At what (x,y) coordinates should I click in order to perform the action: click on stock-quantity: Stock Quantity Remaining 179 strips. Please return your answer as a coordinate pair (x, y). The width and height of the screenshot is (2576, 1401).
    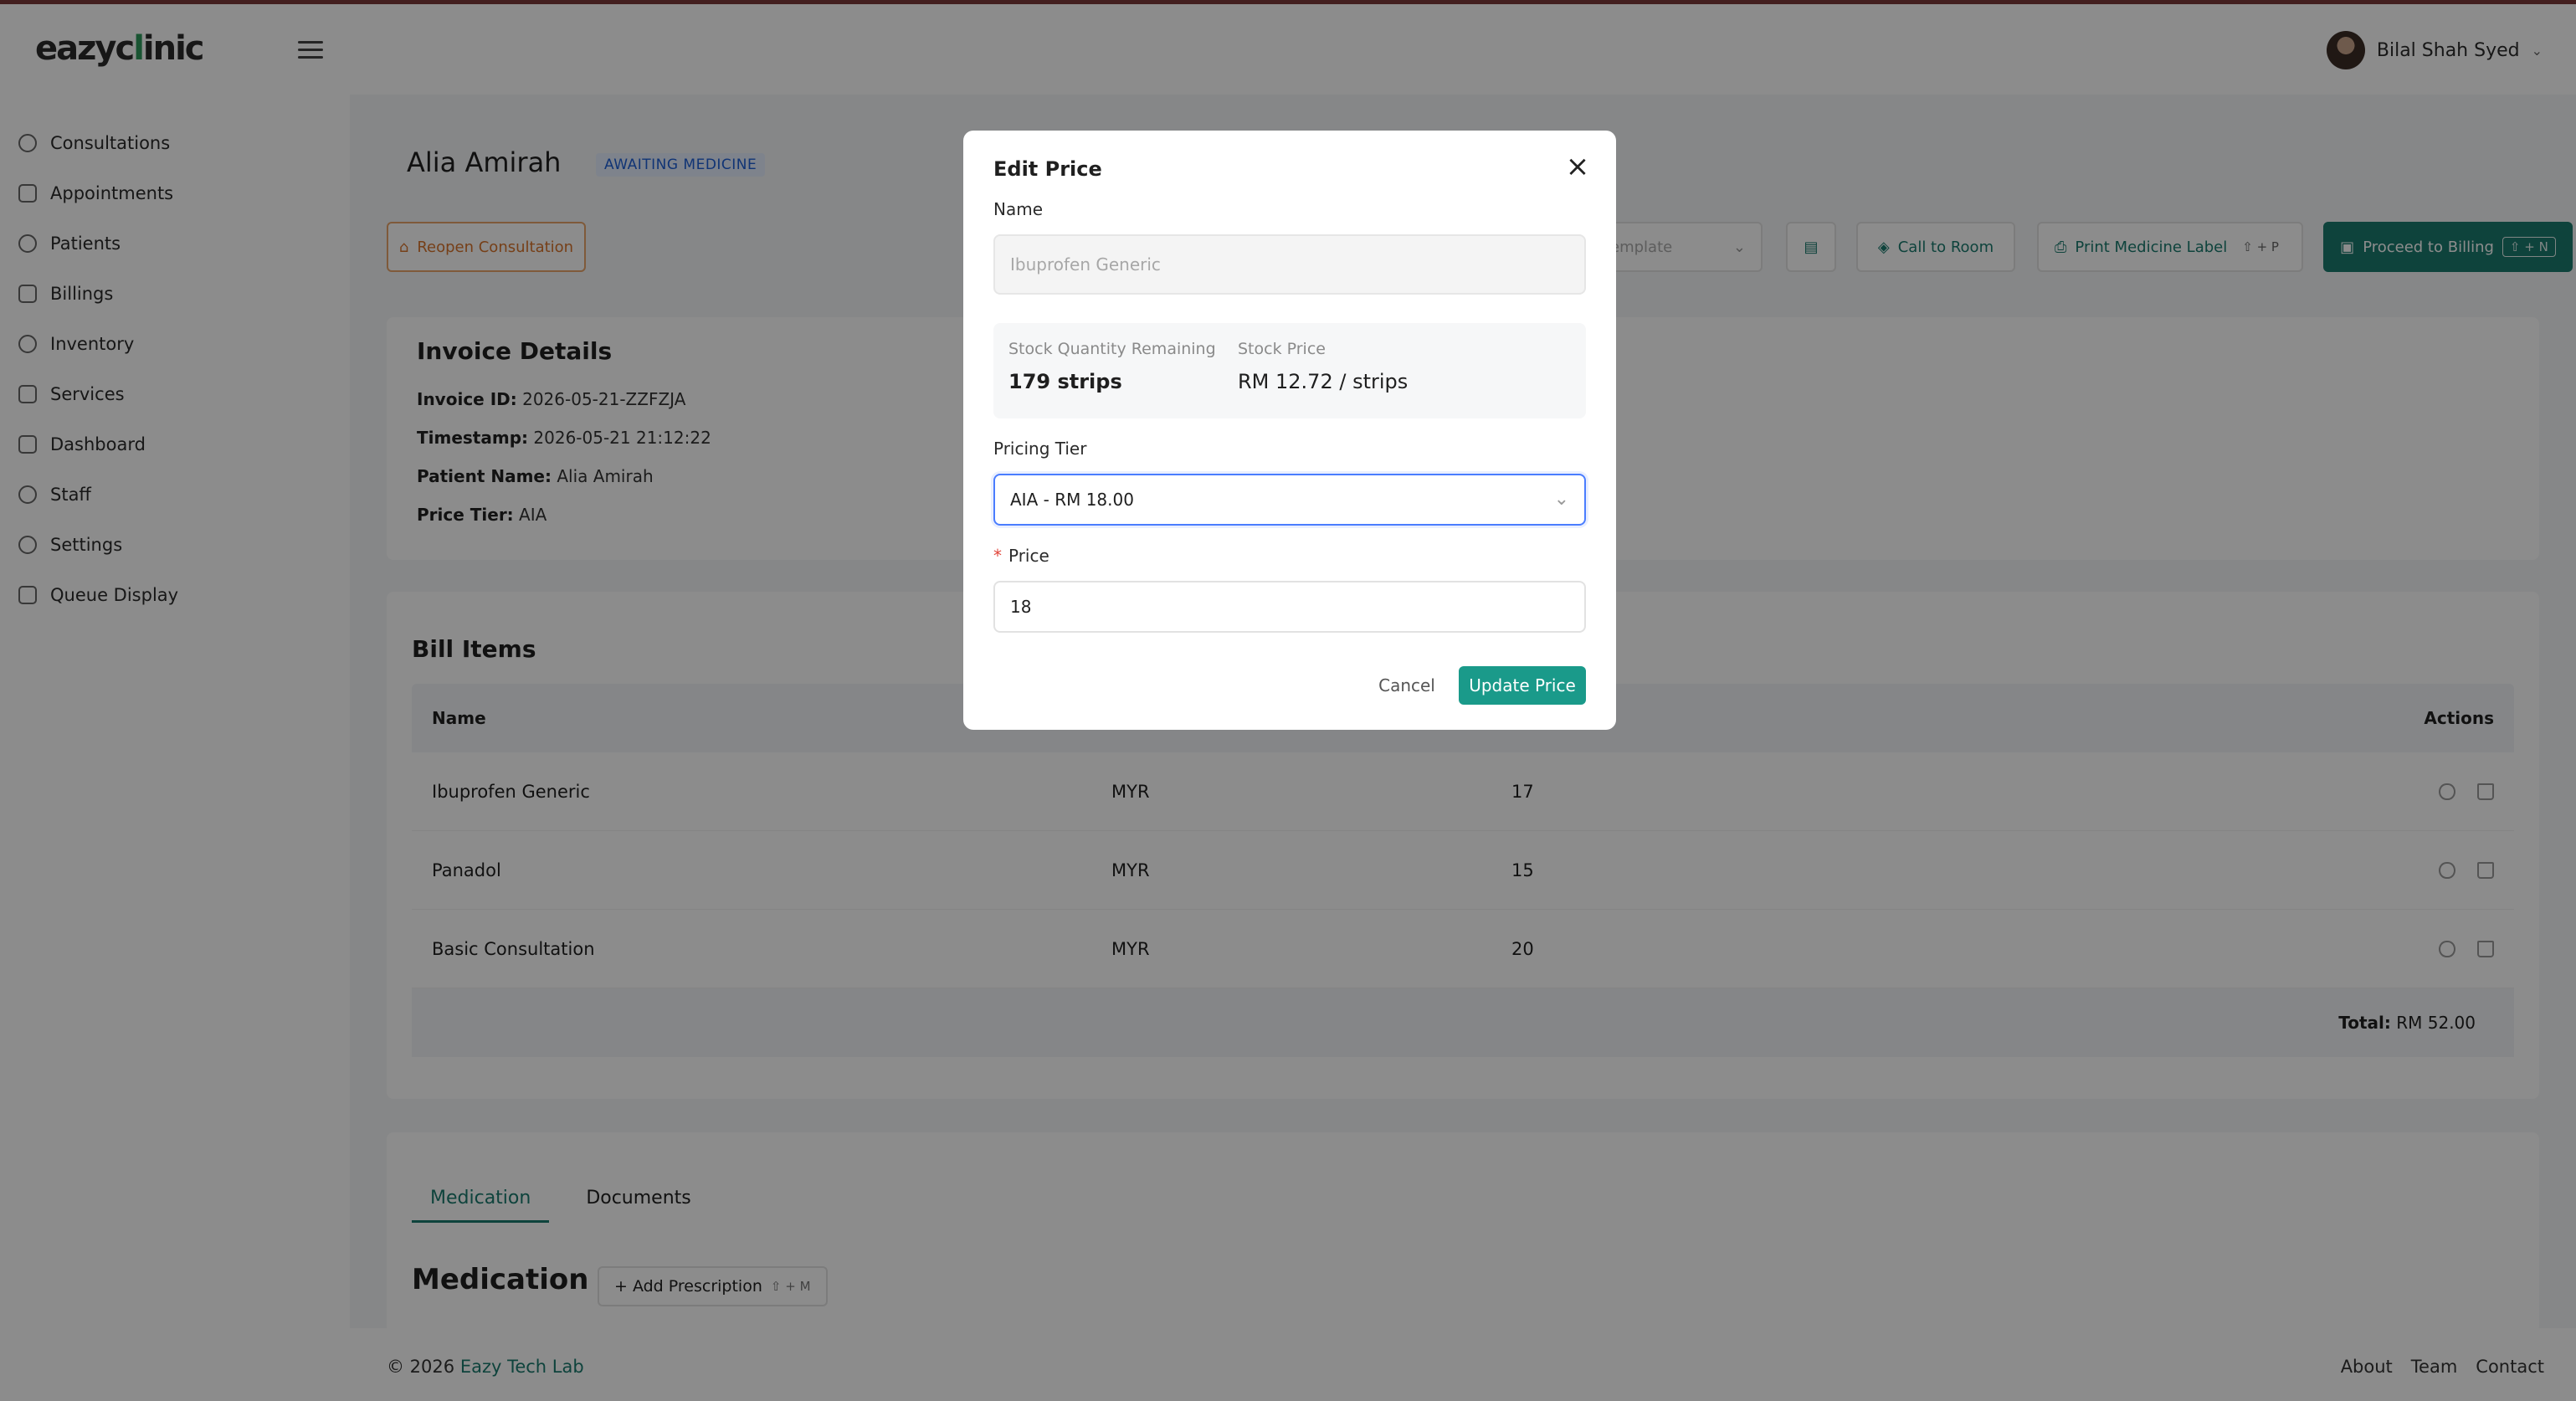
    Looking at the image, I should click on (1112, 366).